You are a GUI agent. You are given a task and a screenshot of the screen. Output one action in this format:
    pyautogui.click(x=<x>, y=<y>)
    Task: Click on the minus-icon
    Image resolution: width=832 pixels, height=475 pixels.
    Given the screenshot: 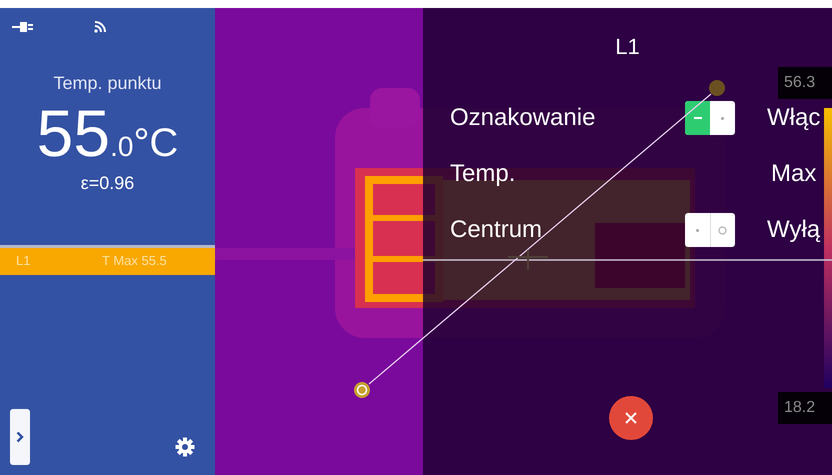 What is the action you would take?
    pyautogui.click(x=698, y=118)
    